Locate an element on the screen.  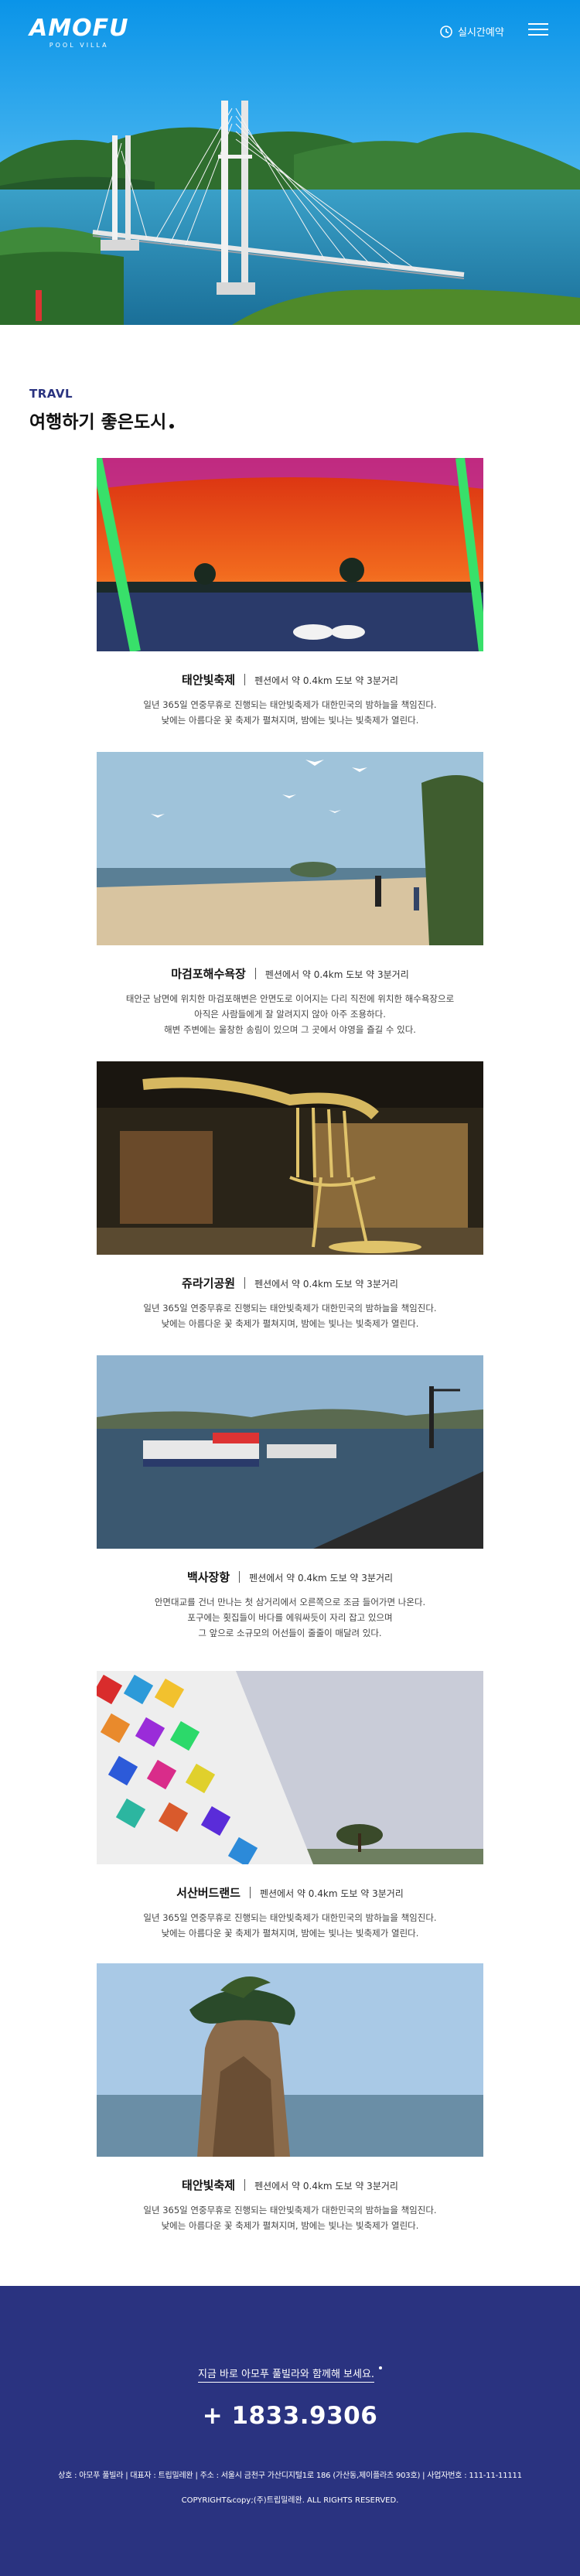
section-title-text: 여행하기 좋은도시 is located at coordinates (98, 422).